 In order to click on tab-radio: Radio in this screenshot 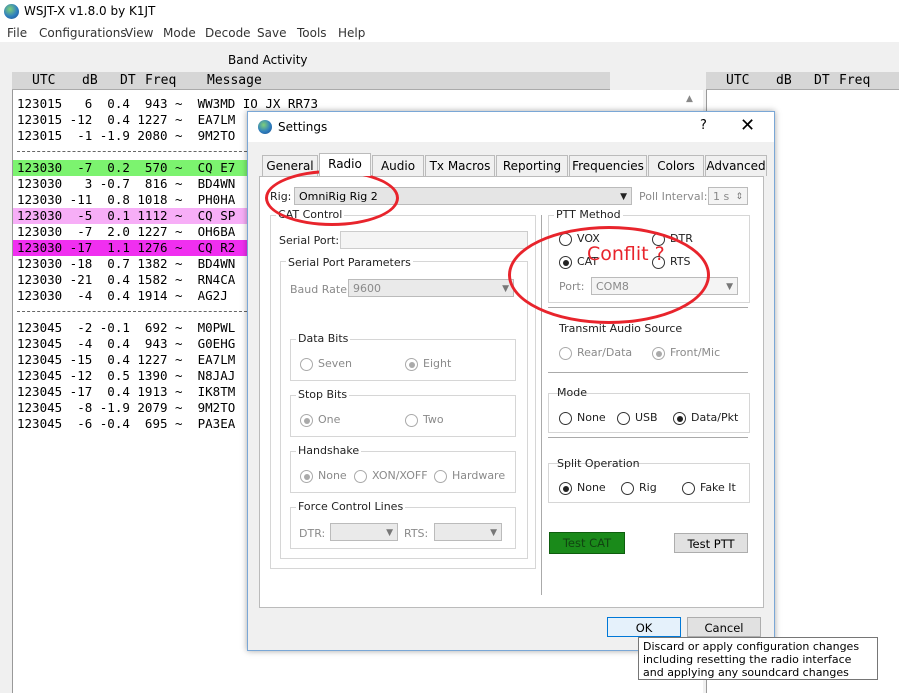, I will do `click(345, 164)`.